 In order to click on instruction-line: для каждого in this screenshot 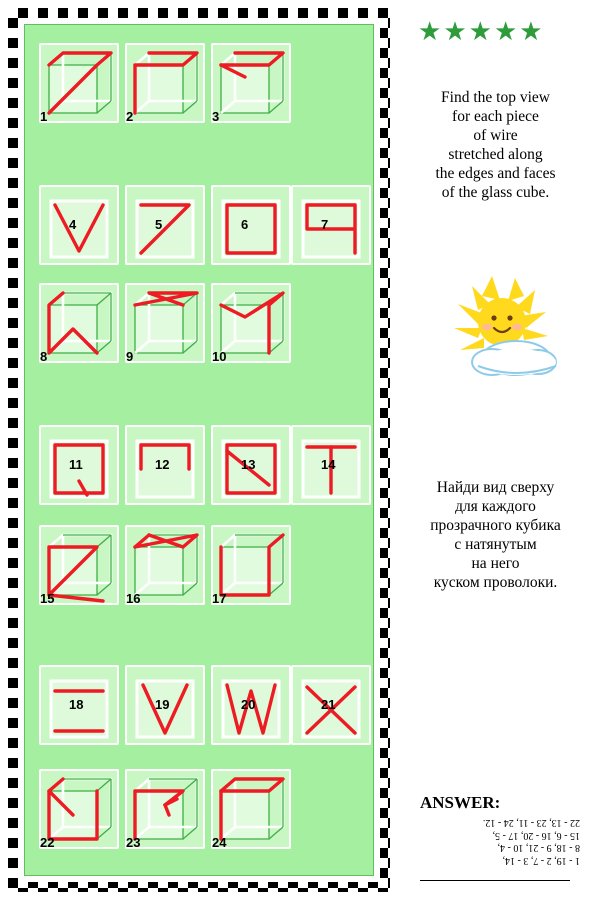, I will do `click(495, 506)`.